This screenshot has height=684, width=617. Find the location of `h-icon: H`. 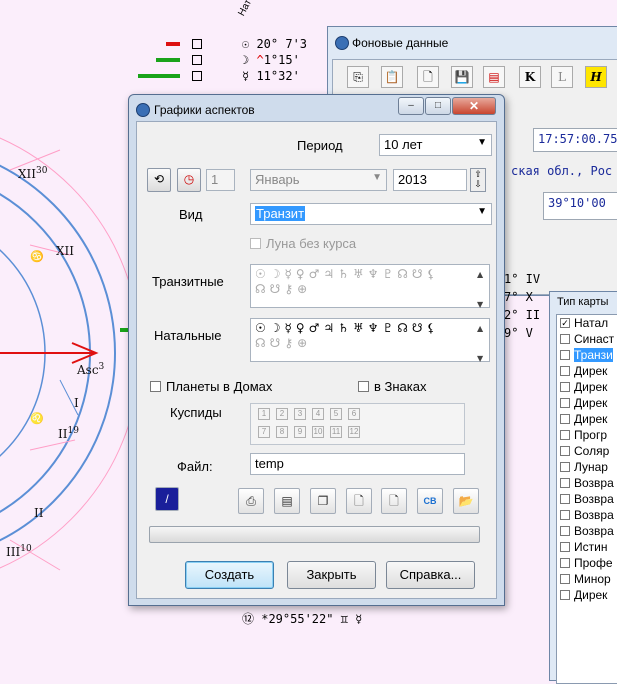

h-icon: H is located at coordinates (596, 77).